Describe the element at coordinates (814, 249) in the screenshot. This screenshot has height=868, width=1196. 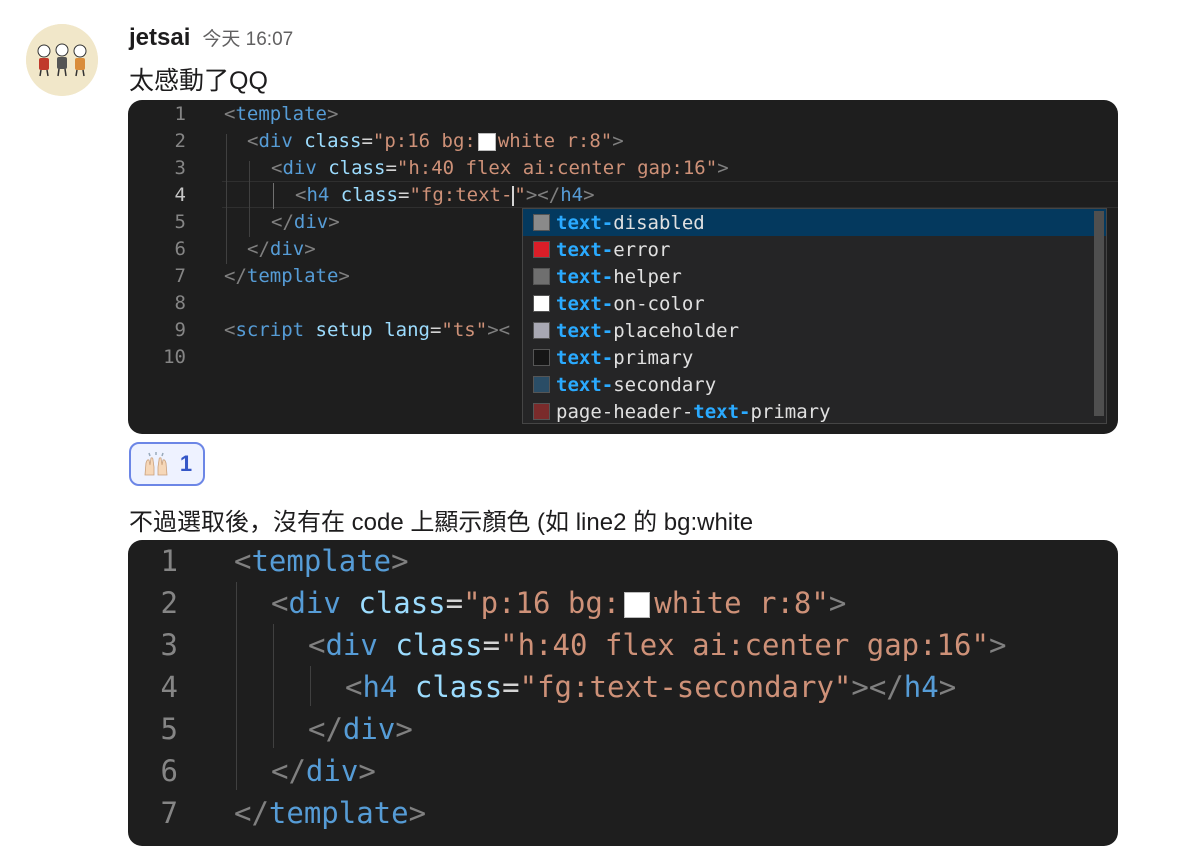
I see `suggestion-text-error: text-error` at that location.